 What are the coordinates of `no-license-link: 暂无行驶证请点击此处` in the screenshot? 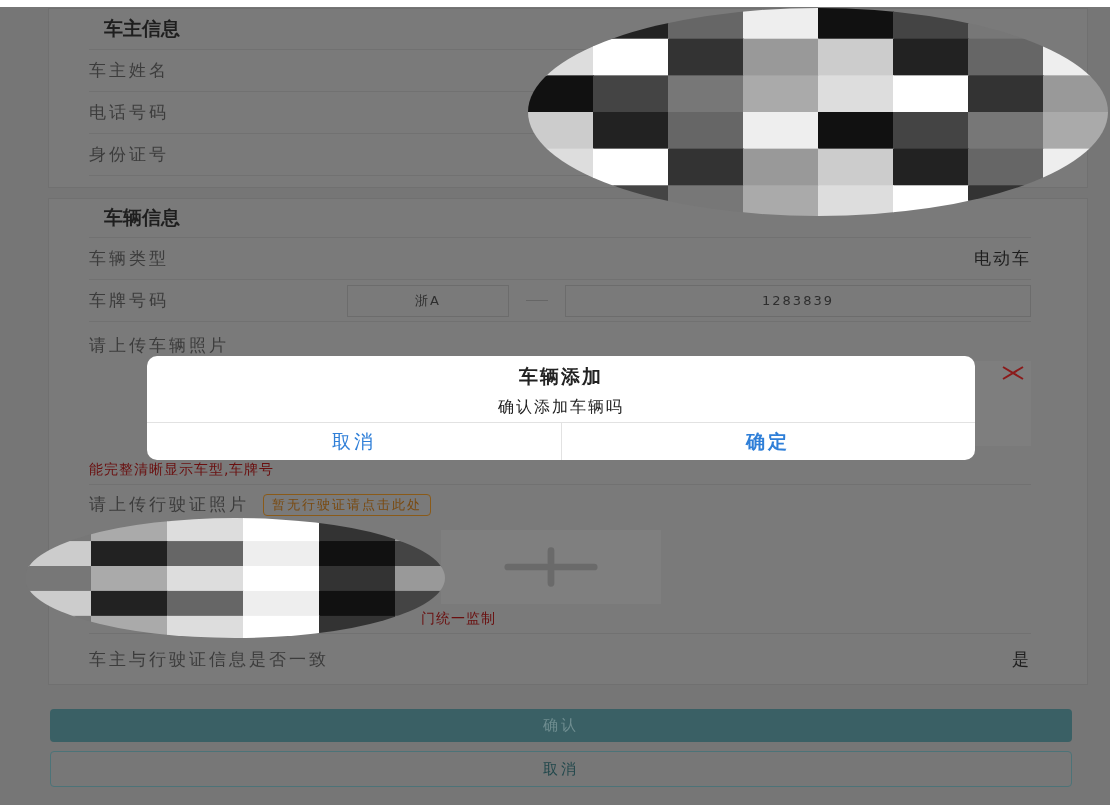 It's located at (347, 504).